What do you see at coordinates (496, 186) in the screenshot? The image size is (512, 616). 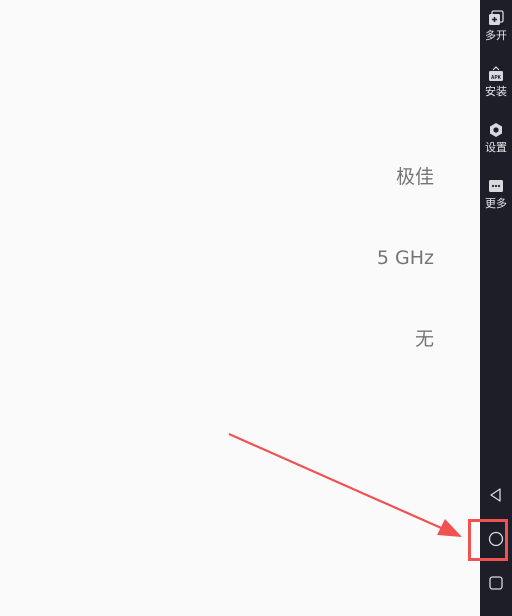 I see `more-icon` at bounding box center [496, 186].